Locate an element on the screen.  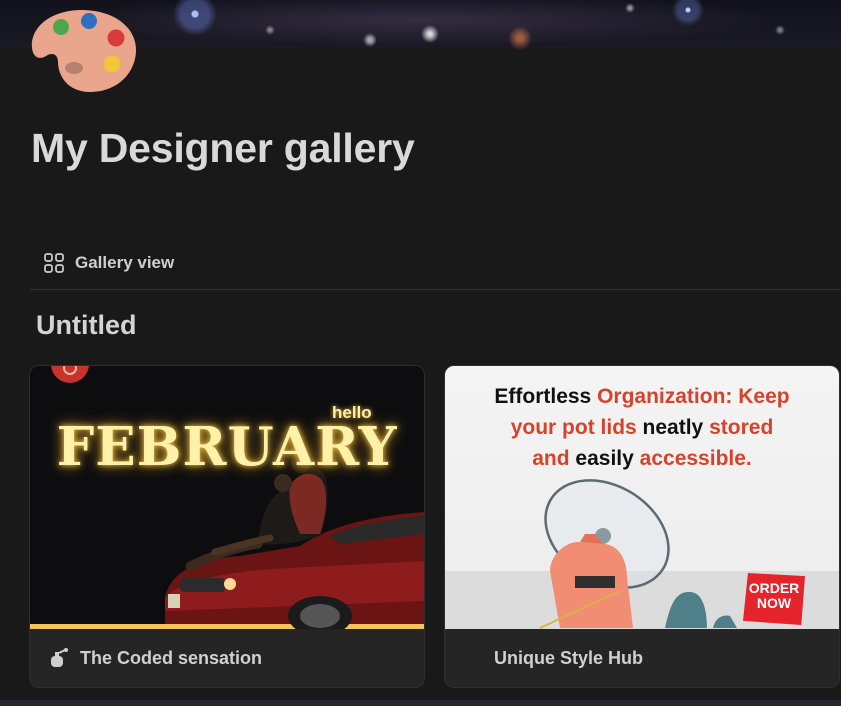
card-footer: The Coded sensation is located at coordinates (227, 658).